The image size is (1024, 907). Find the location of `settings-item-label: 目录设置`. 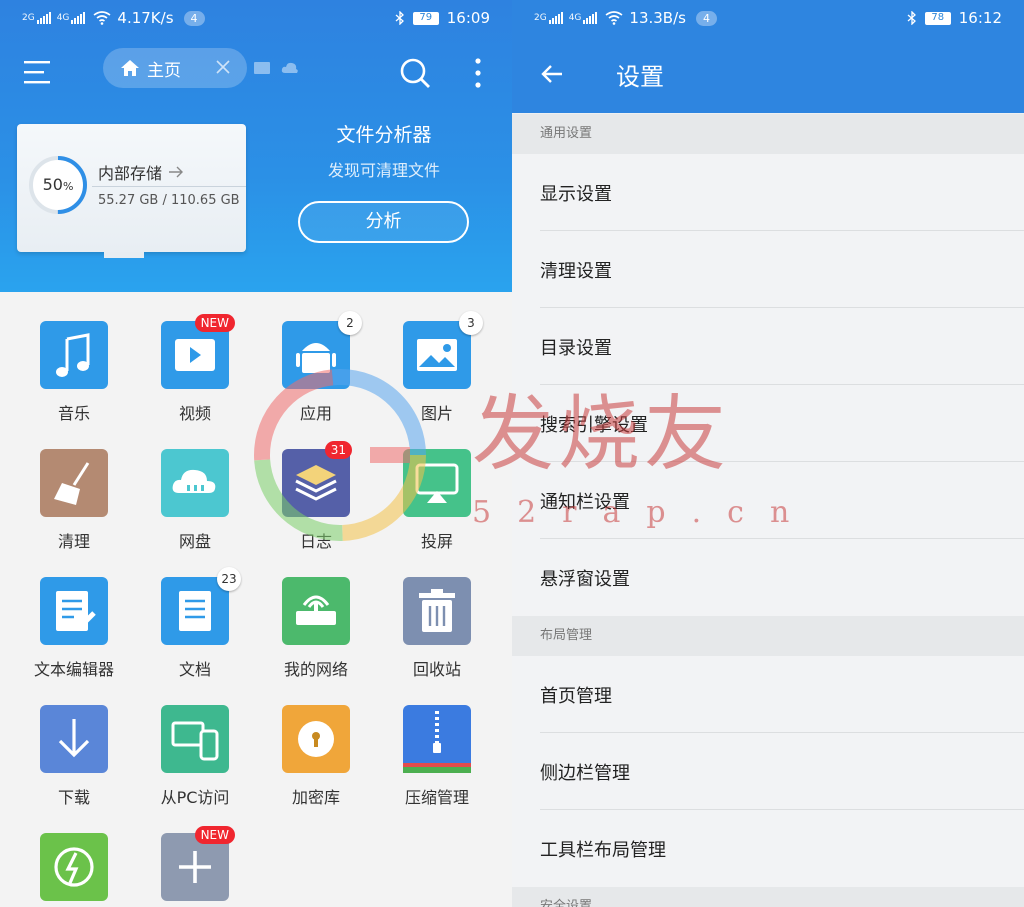

settings-item-label: 目录设置 is located at coordinates (576, 348).